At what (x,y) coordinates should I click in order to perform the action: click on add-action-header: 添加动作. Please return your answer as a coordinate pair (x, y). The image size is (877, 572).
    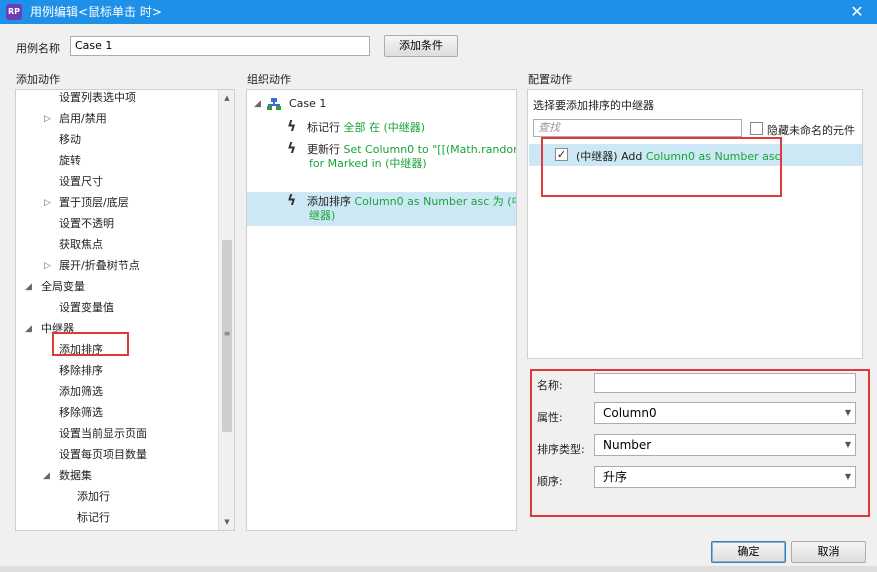
    Looking at the image, I should click on (38, 79).